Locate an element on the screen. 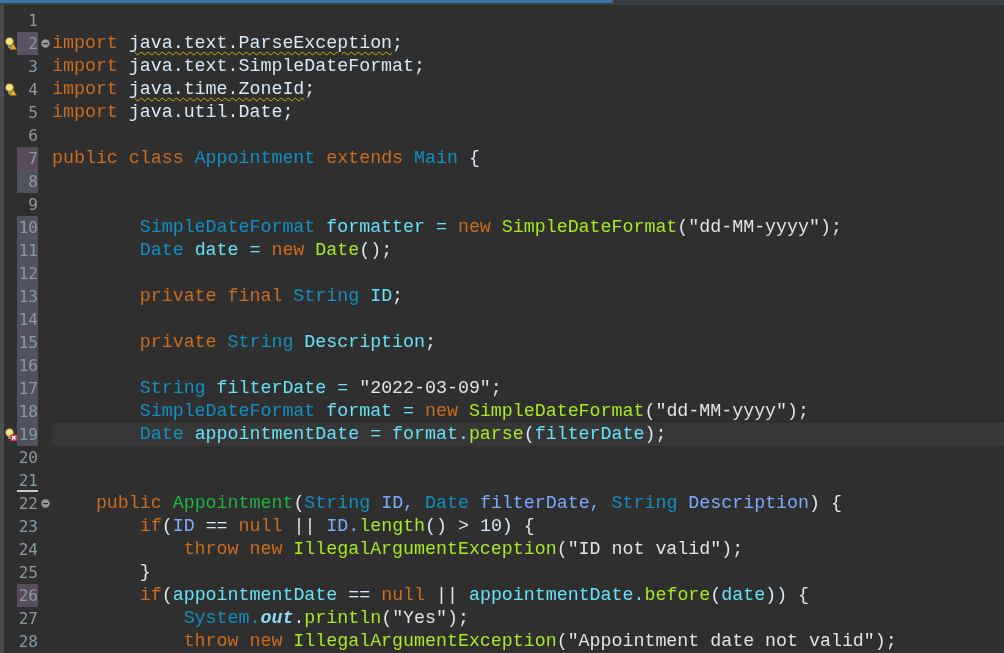  code-line: private String Description; is located at coordinates (287, 342).